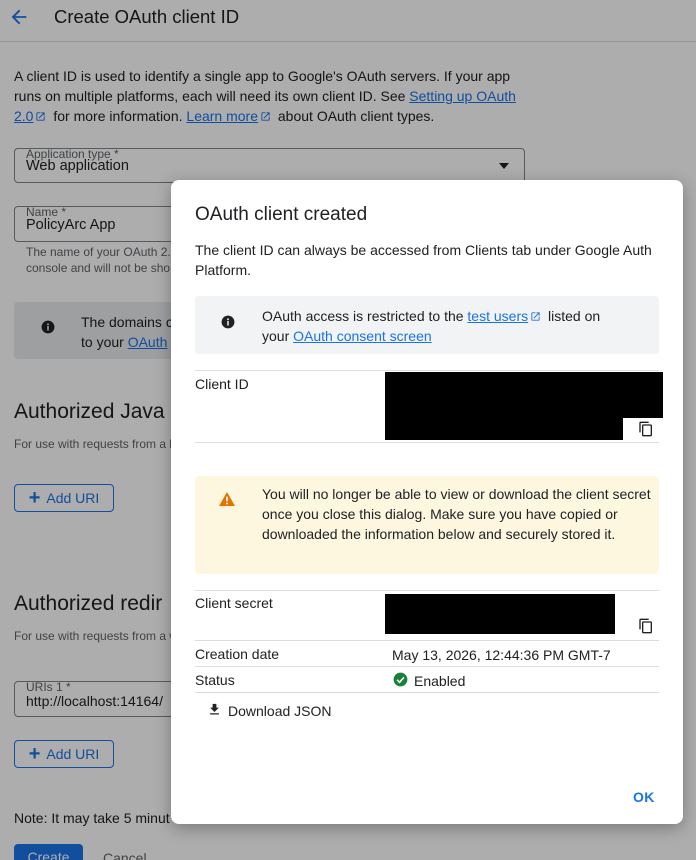  I want to click on status-value: Enabled, so click(429, 681).